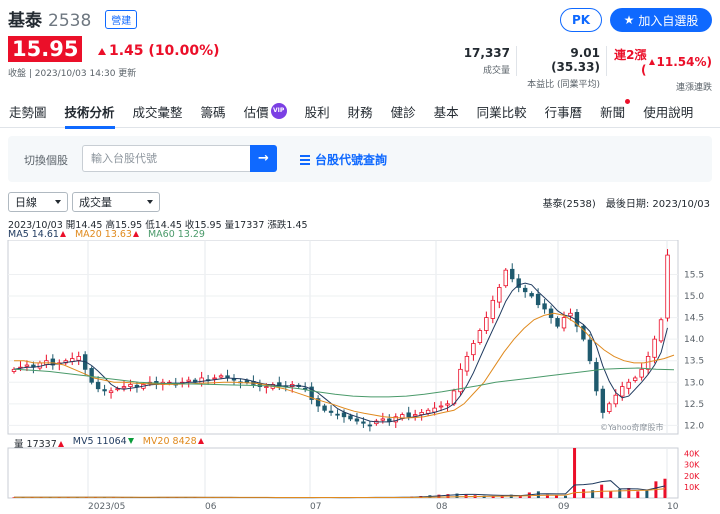 This screenshot has height=514, width=720. I want to click on stat-pe-label: 本益比 (同業平均), so click(563, 85).